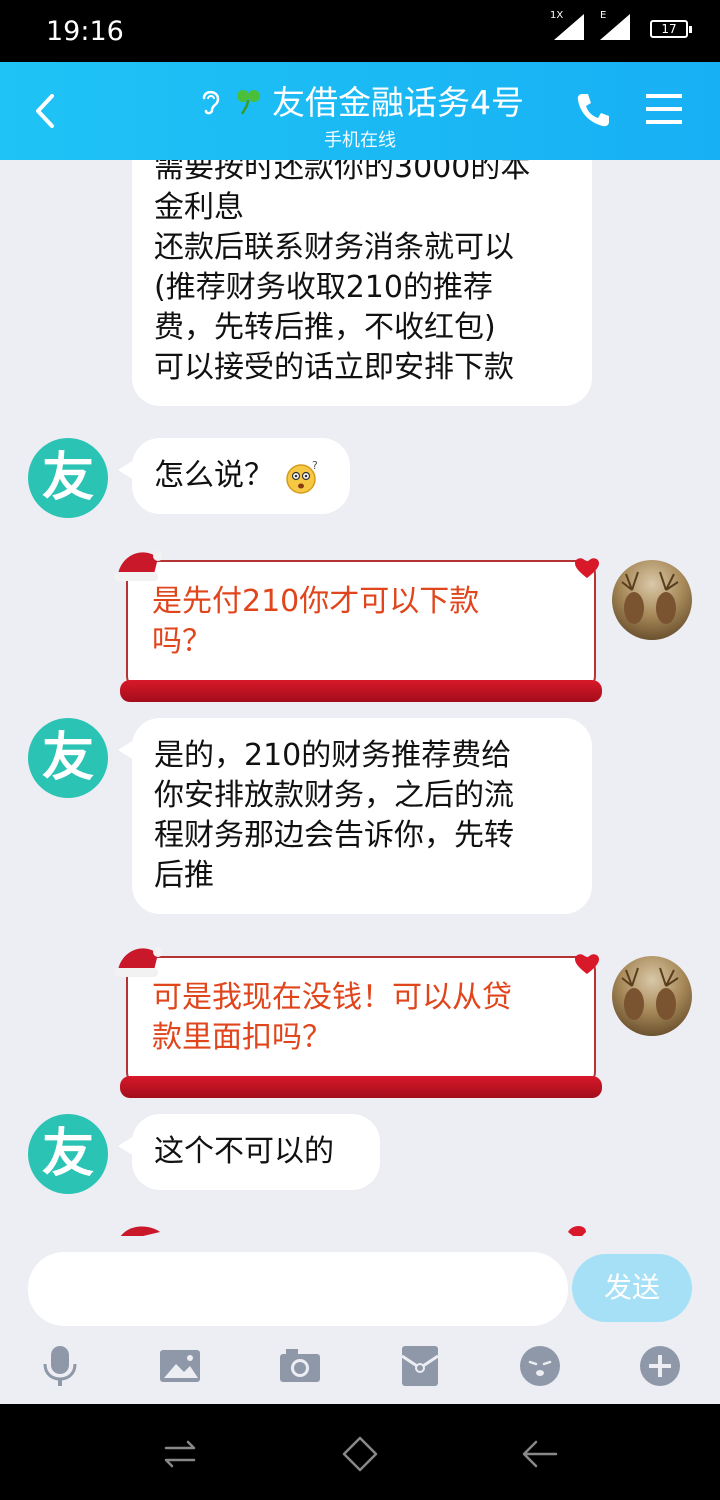 This screenshot has width=720, height=1500. I want to click on message-line: 还款后联系财务消条就可以, so click(334, 247).